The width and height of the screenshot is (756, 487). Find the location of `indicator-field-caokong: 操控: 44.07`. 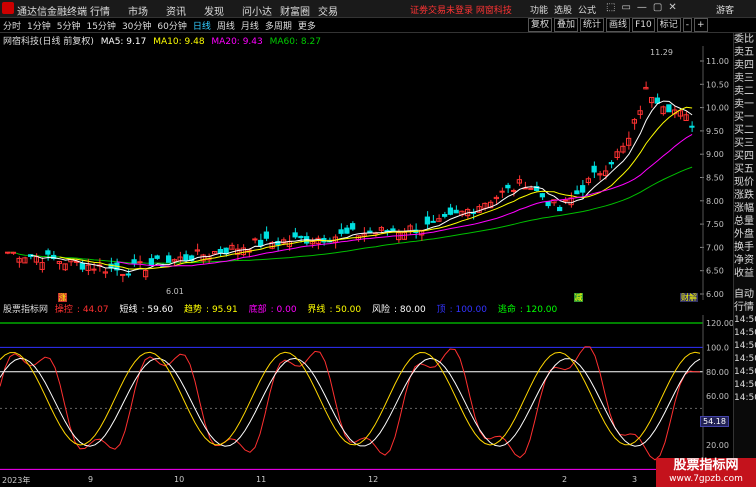

indicator-field-caokong: 操控: 44.07 is located at coordinates (81, 310).